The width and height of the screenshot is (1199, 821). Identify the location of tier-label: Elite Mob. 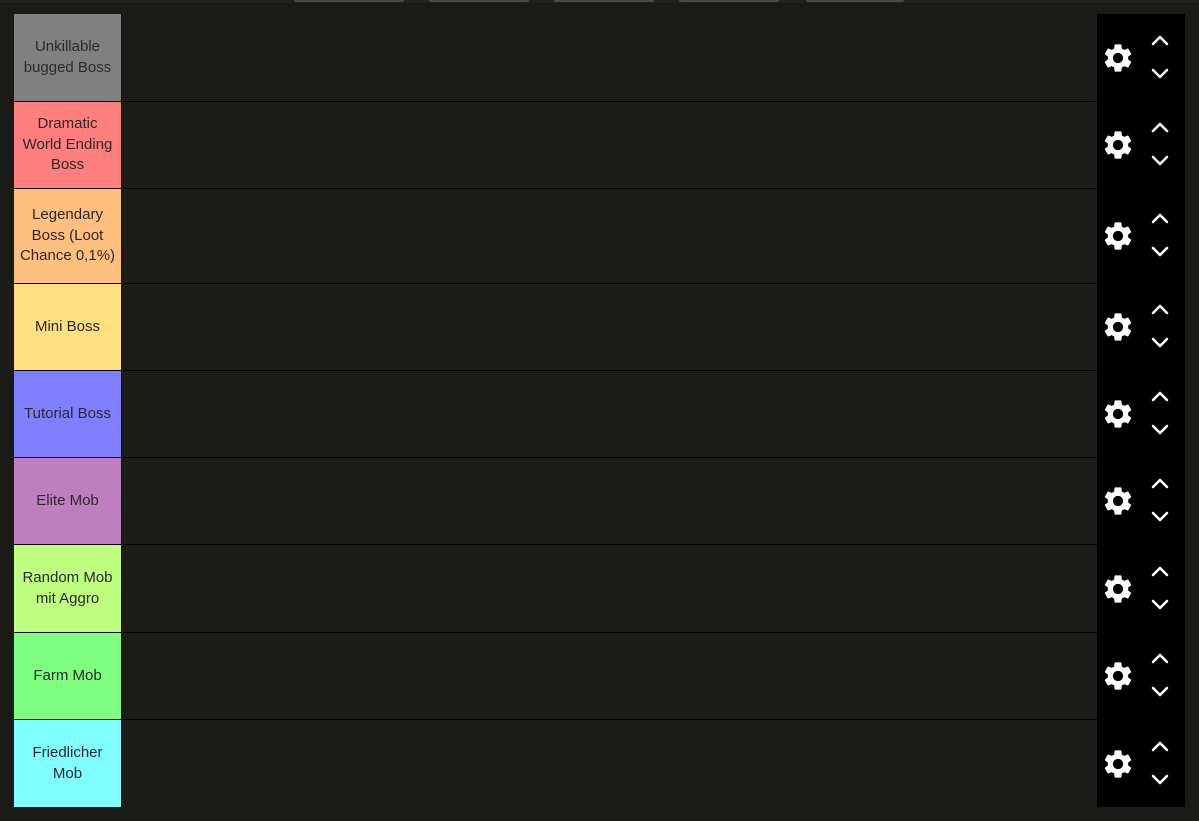
(68, 501).